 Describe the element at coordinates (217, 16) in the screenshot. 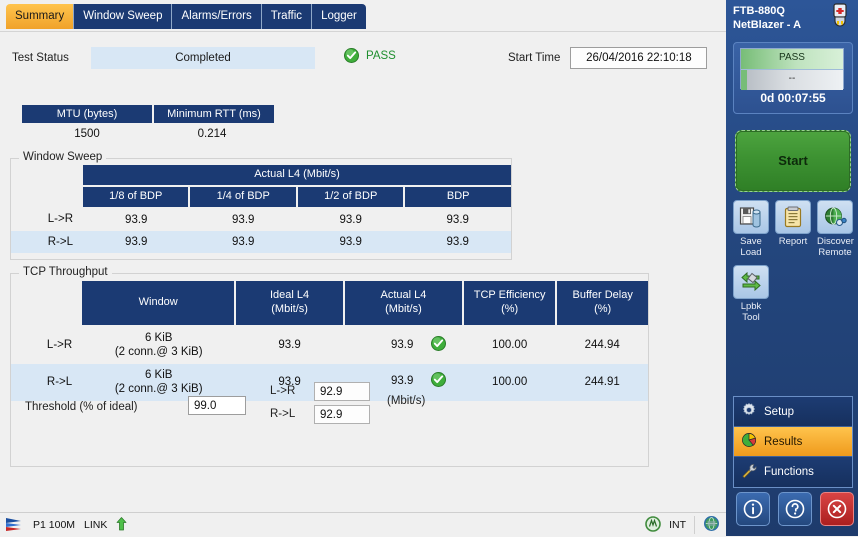

I see `tab-alarms-errors: Alarms/Errors` at that location.